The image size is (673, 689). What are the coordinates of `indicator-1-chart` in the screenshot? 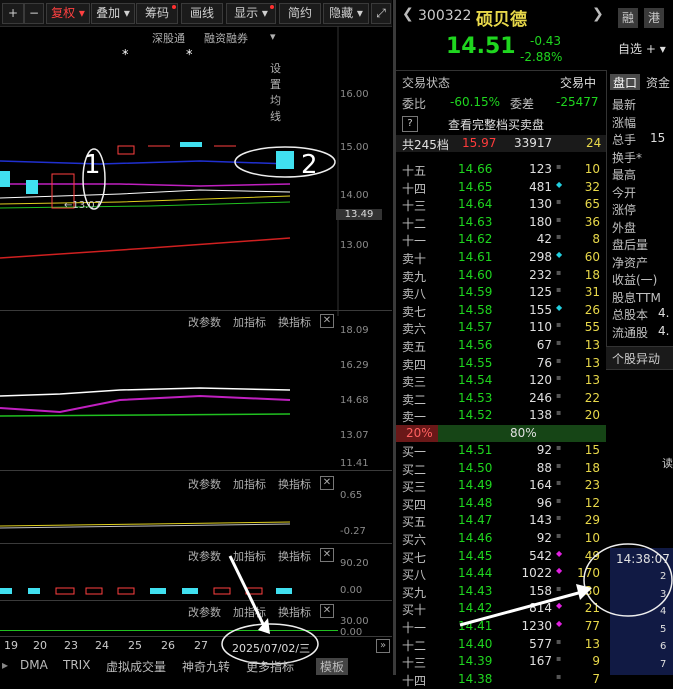 It's located at (145, 402).